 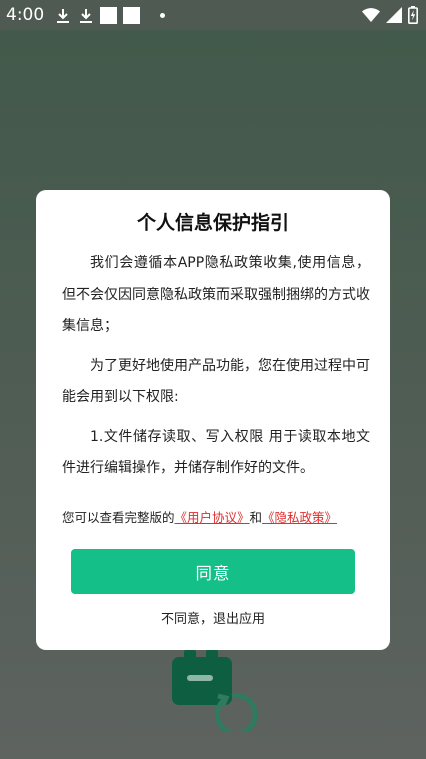 I want to click on system-icons, so click(x=390, y=17).